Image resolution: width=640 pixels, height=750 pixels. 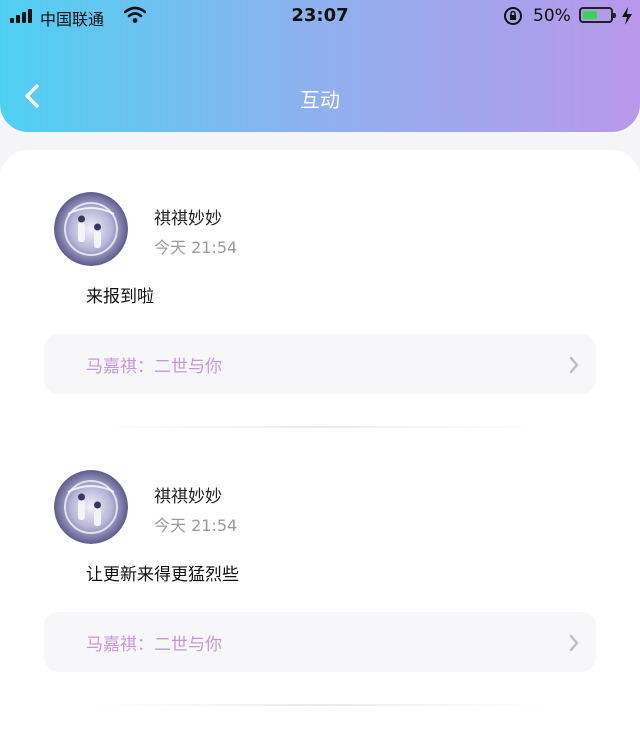 What do you see at coordinates (597, 15) in the screenshot?
I see `battery-icon` at bounding box center [597, 15].